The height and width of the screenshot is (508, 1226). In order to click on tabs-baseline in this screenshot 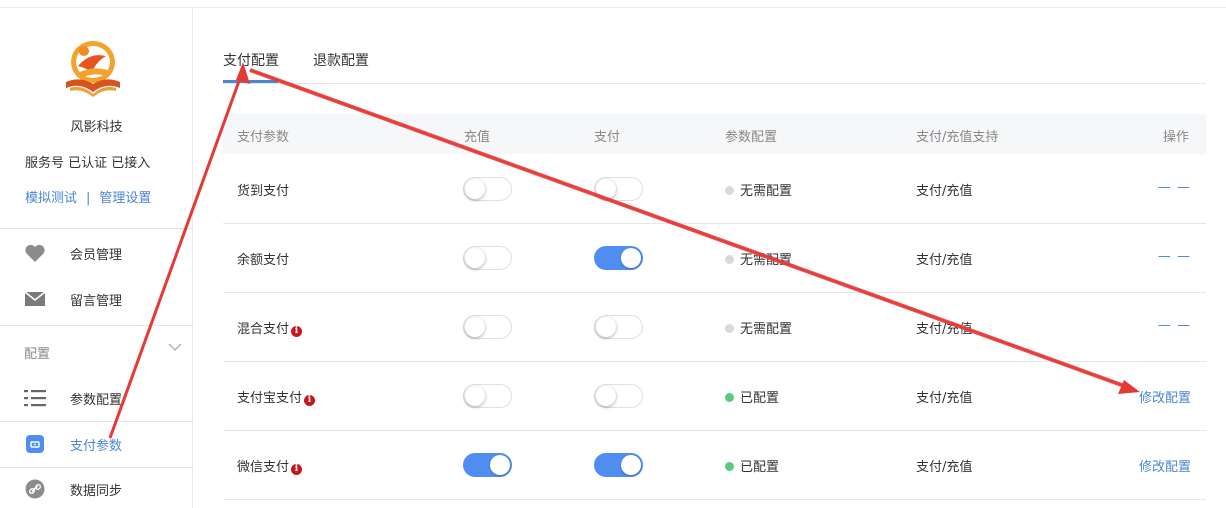, I will do `click(714, 83)`.